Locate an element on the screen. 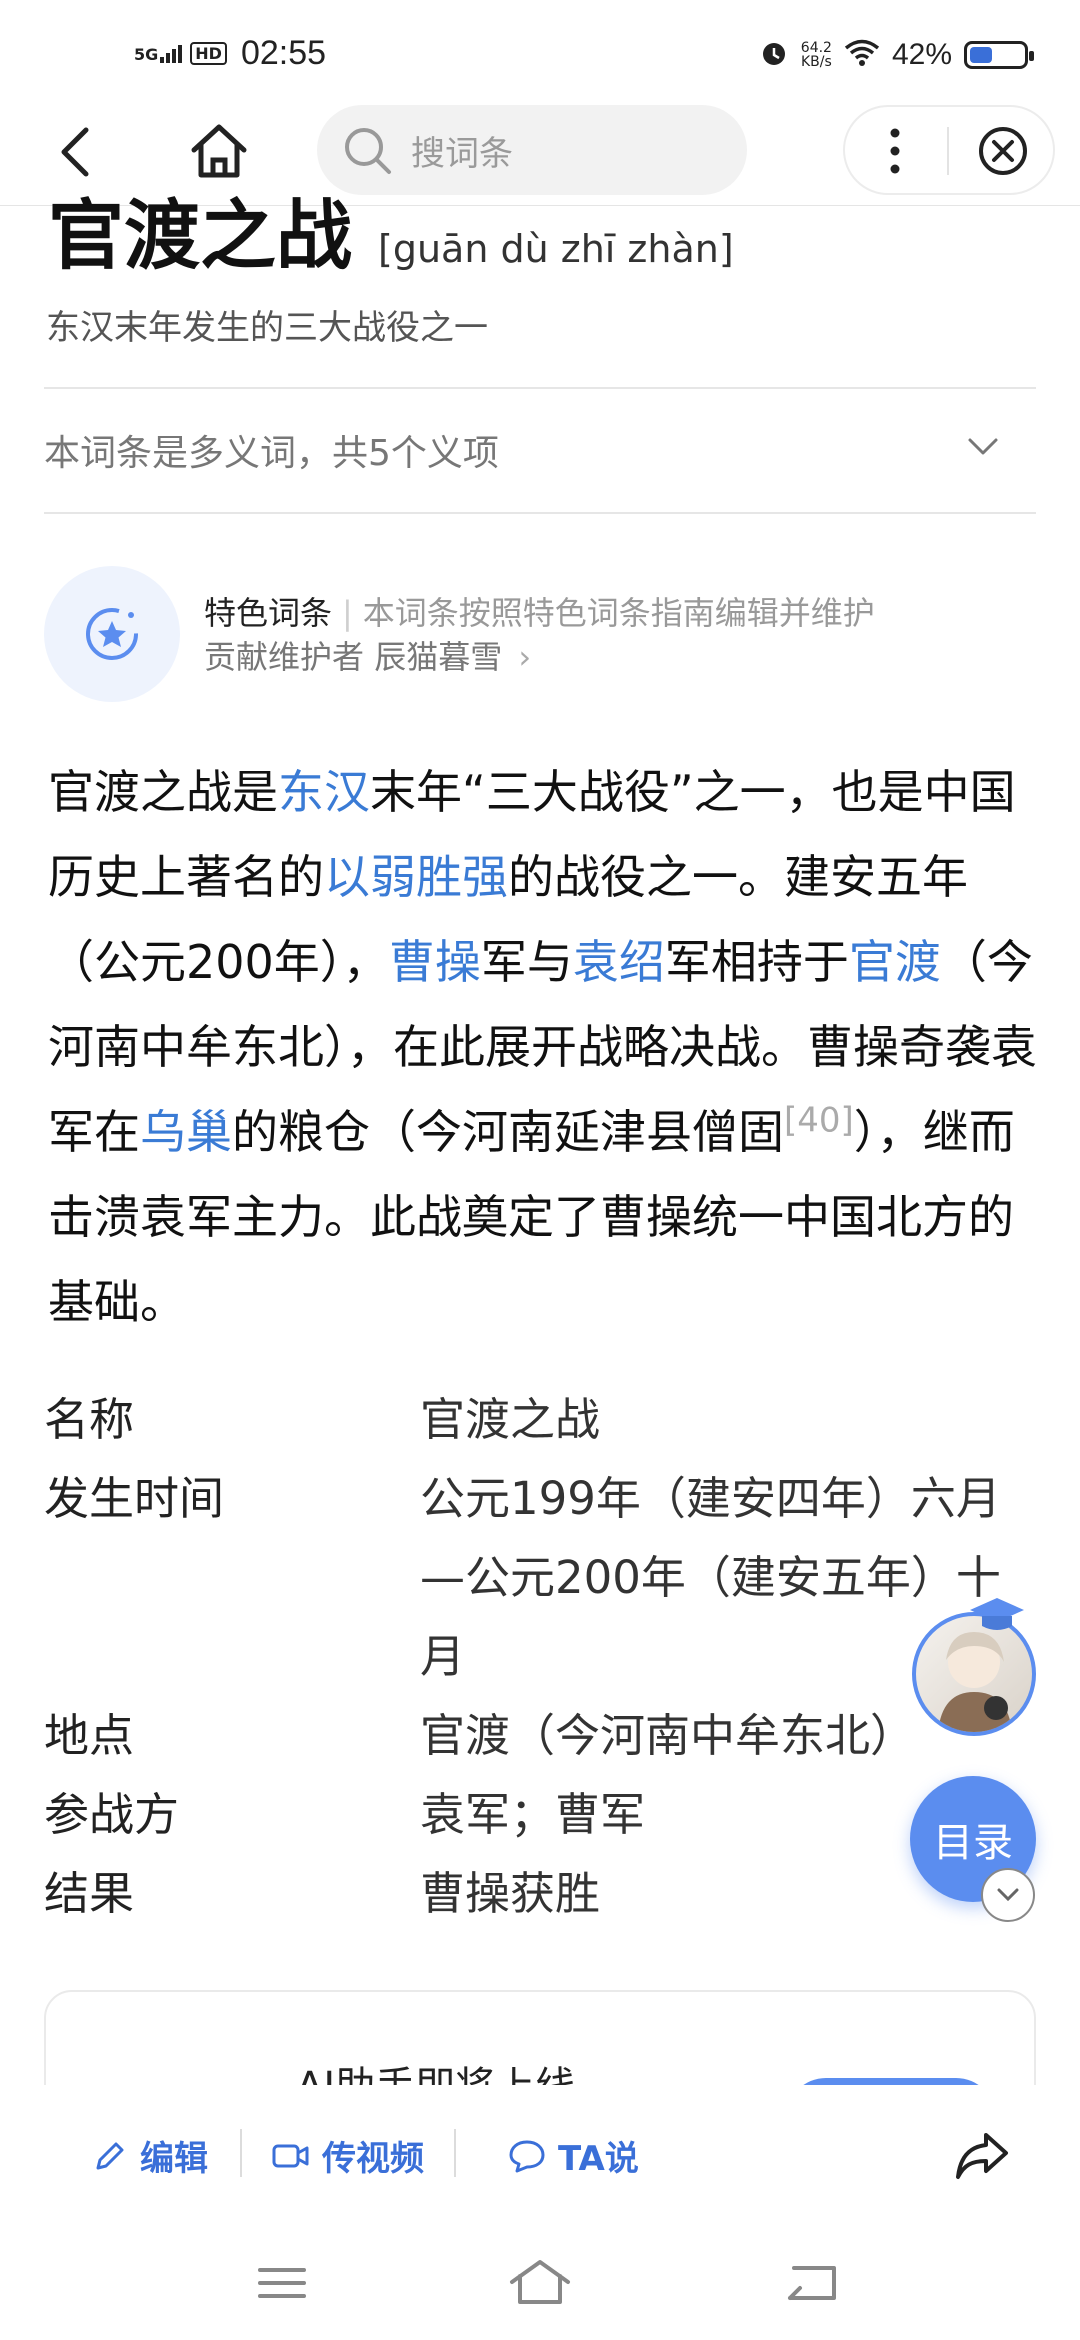 This screenshot has width=1080, height=2340. mini-program-capsule is located at coordinates (949, 150).